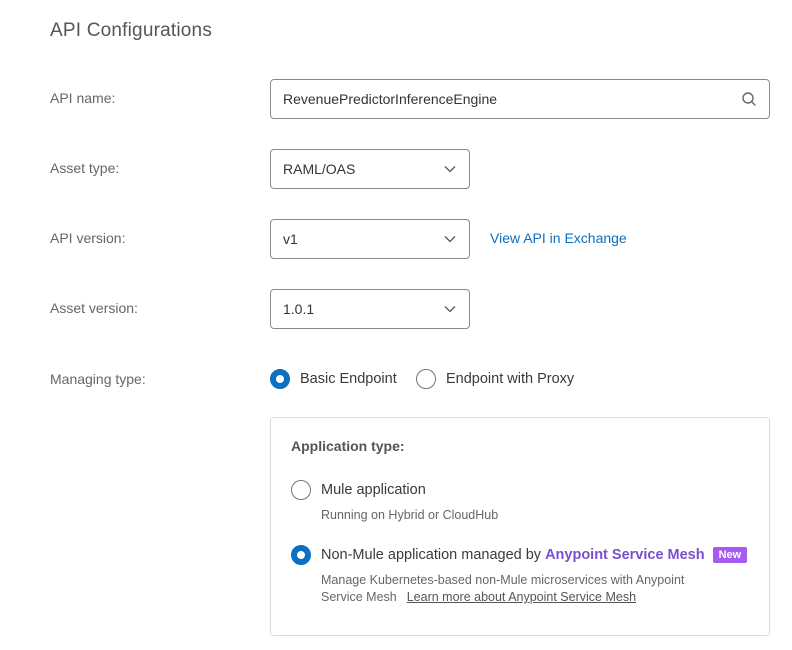 The image size is (792, 650). What do you see at coordinates (290, 239) in the screenshot?
I see `api-version-value: v1` at bounding box center [290, 239].